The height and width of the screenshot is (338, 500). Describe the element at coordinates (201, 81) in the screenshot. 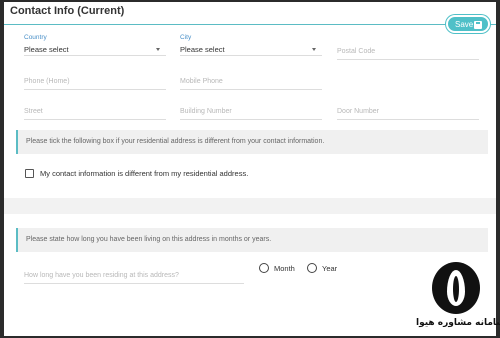

I see `mobile-phone-placeholder: Mobile Phone` at that location.